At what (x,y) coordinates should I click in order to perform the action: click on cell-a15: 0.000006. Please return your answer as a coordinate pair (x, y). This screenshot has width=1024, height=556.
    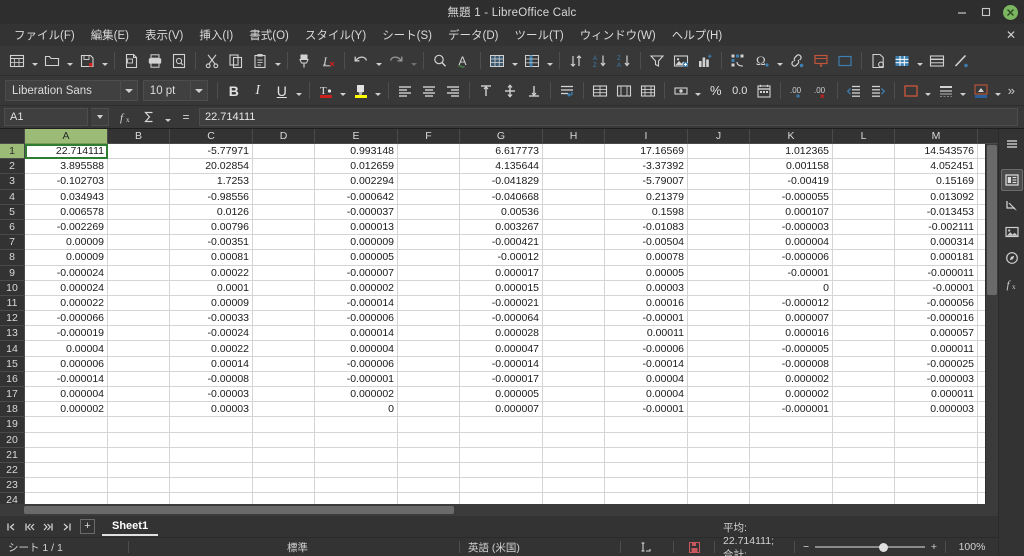
    Looking at the image, I should click on (66, 364).